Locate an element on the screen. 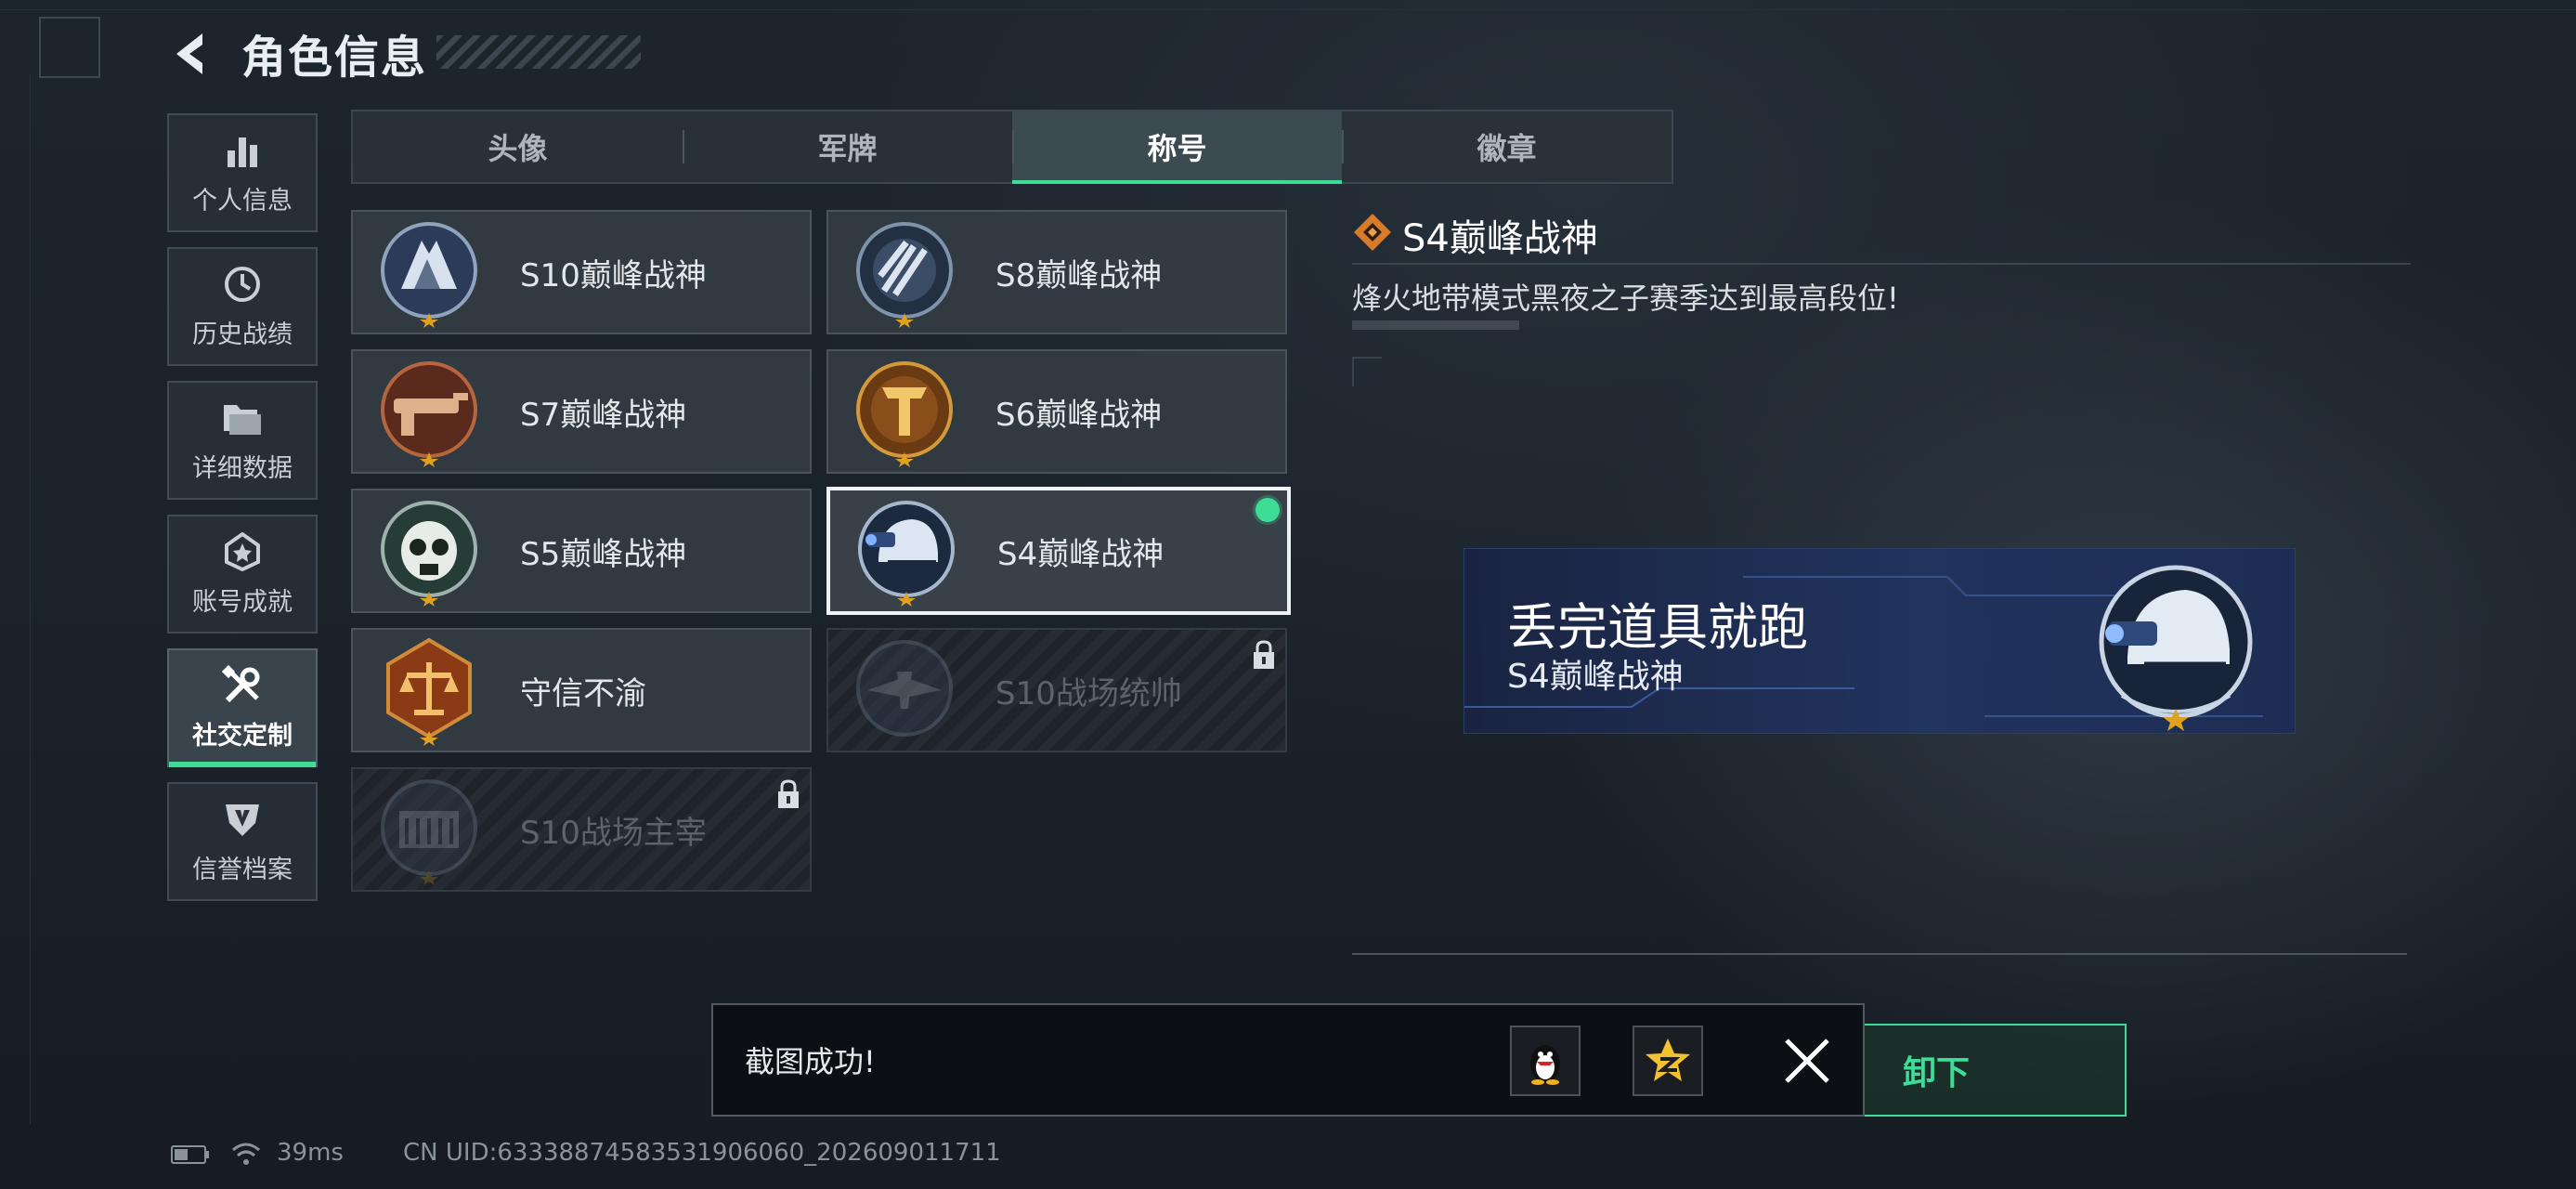 The height and width of the screenshot is (1189, 2576). tab-avatar: 头像 is located at coordinates (518, 146).